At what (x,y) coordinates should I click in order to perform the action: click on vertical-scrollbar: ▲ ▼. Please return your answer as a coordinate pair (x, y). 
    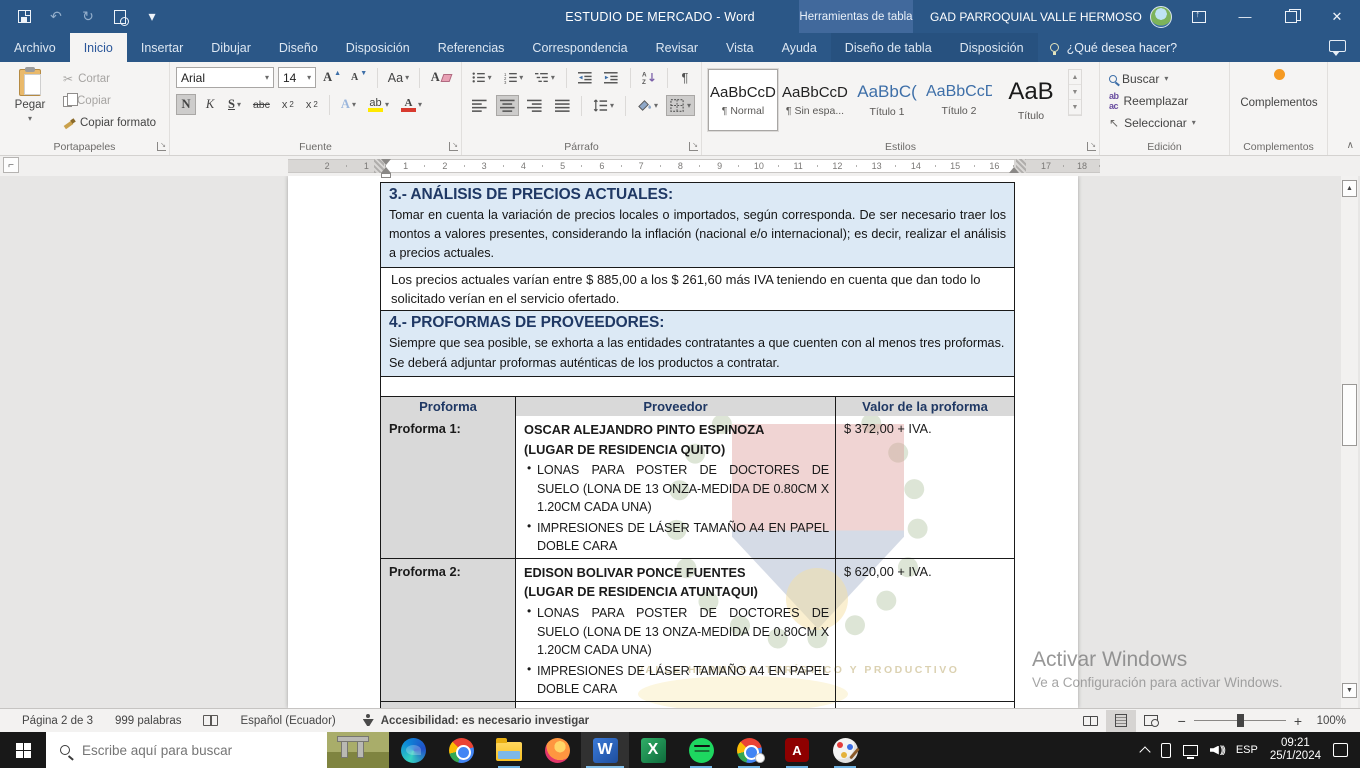
    Looking at the image, I should click on (1349, 442).